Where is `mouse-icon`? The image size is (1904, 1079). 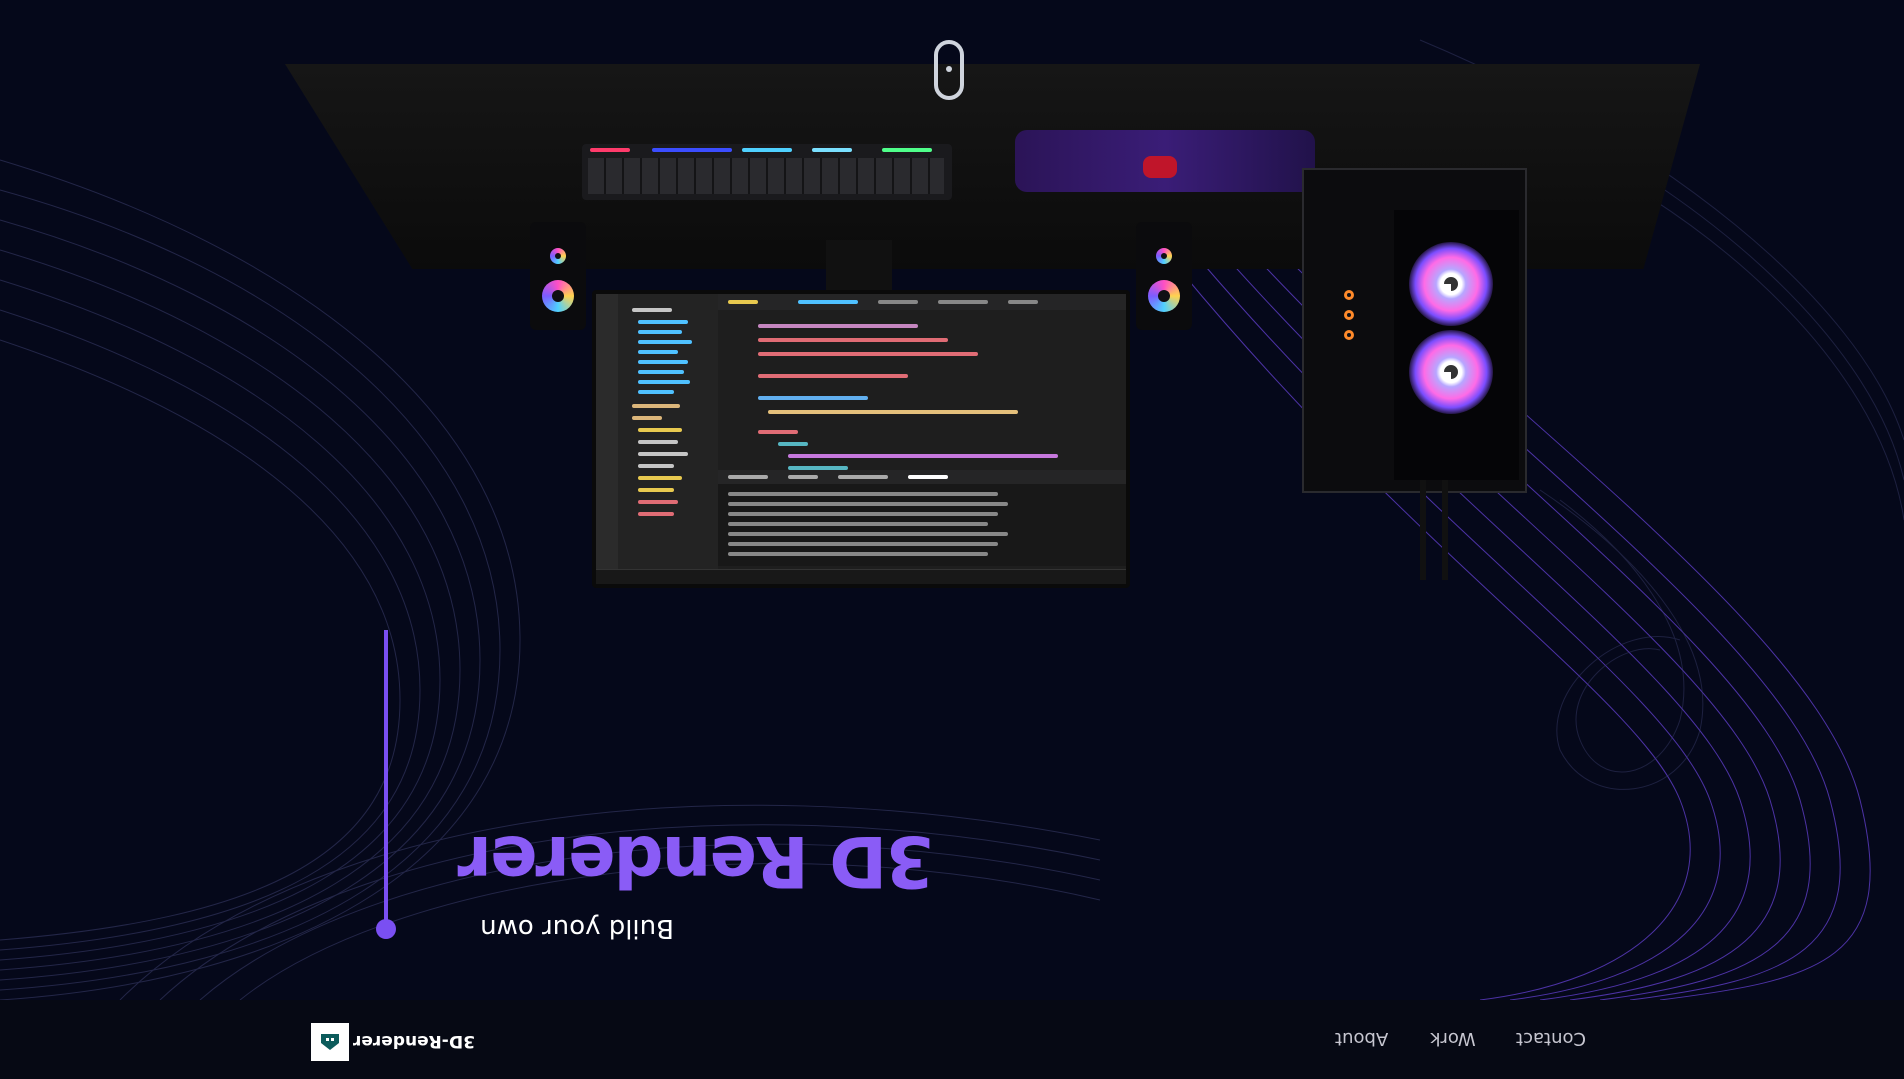 mouse-icon is located at coordinates (949, 70).